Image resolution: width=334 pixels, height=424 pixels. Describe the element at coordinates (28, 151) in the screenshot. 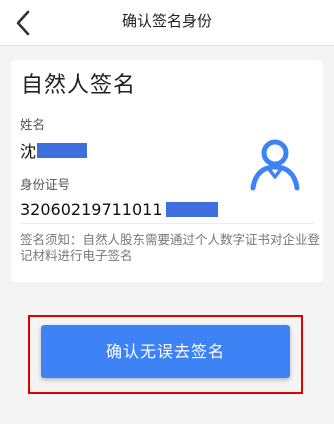

I see `name-value: 沈` at that location.